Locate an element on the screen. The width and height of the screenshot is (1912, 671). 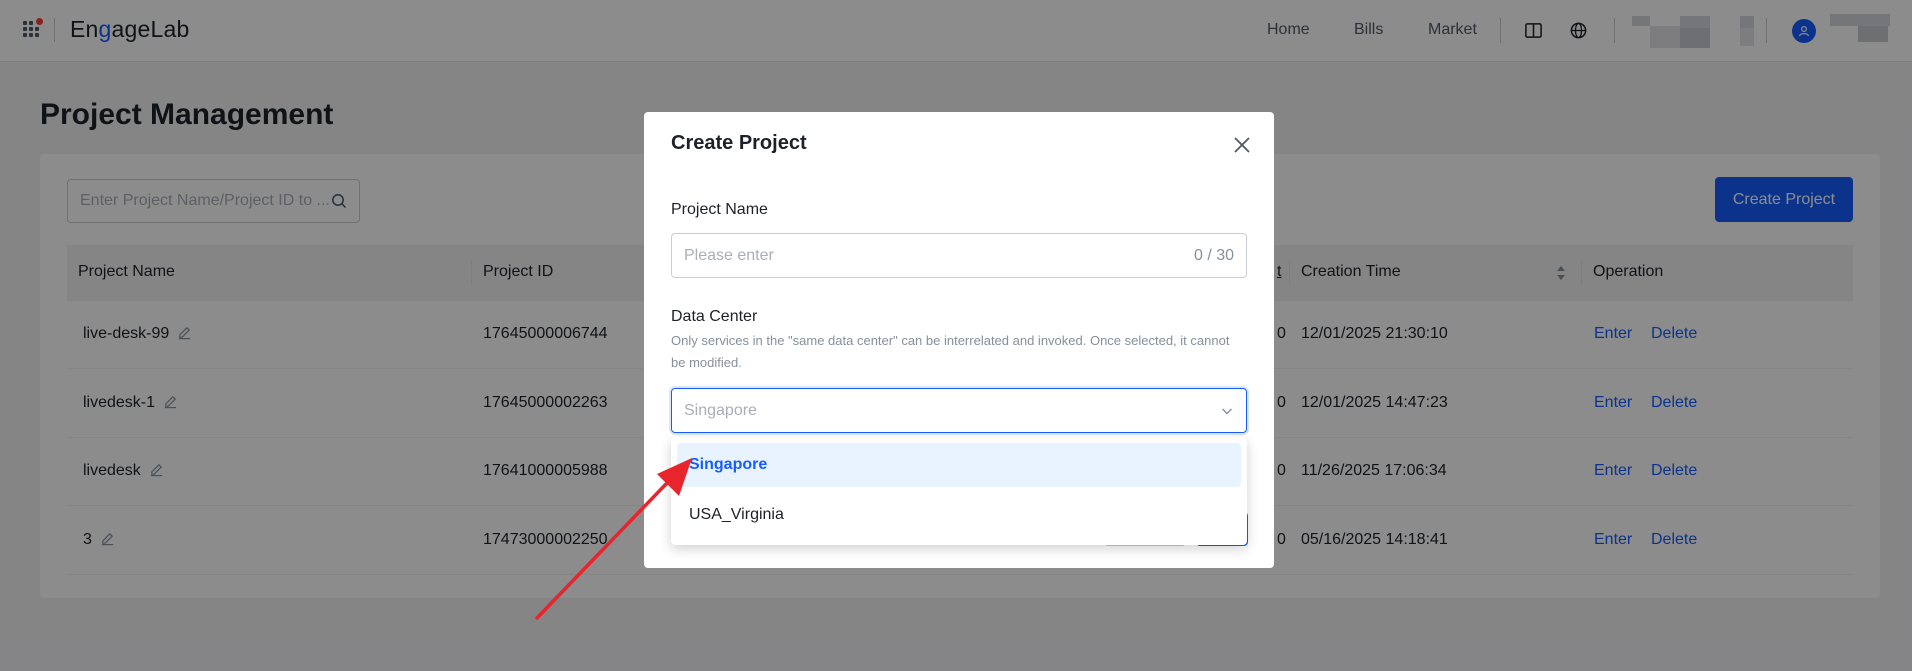
data-center-select: Singapore is located at coordinates (959, 410).